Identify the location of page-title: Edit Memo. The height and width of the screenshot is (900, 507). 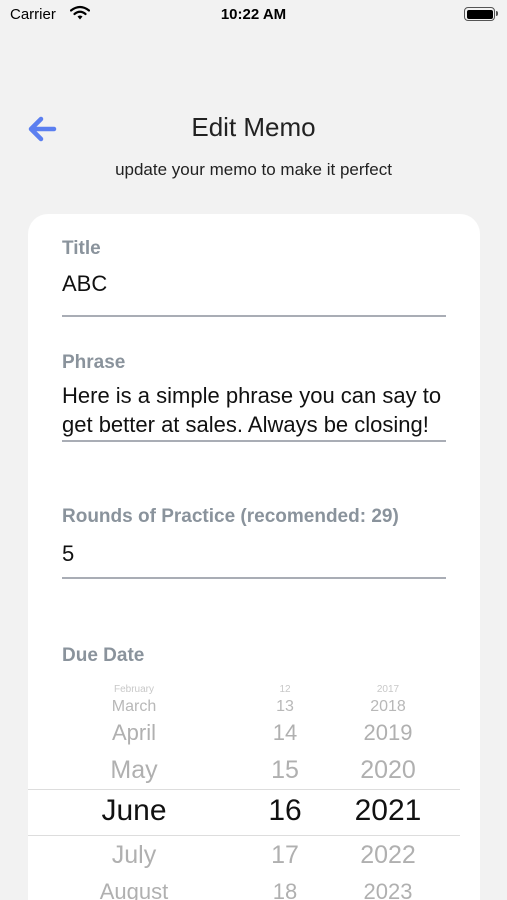
(253, 127).